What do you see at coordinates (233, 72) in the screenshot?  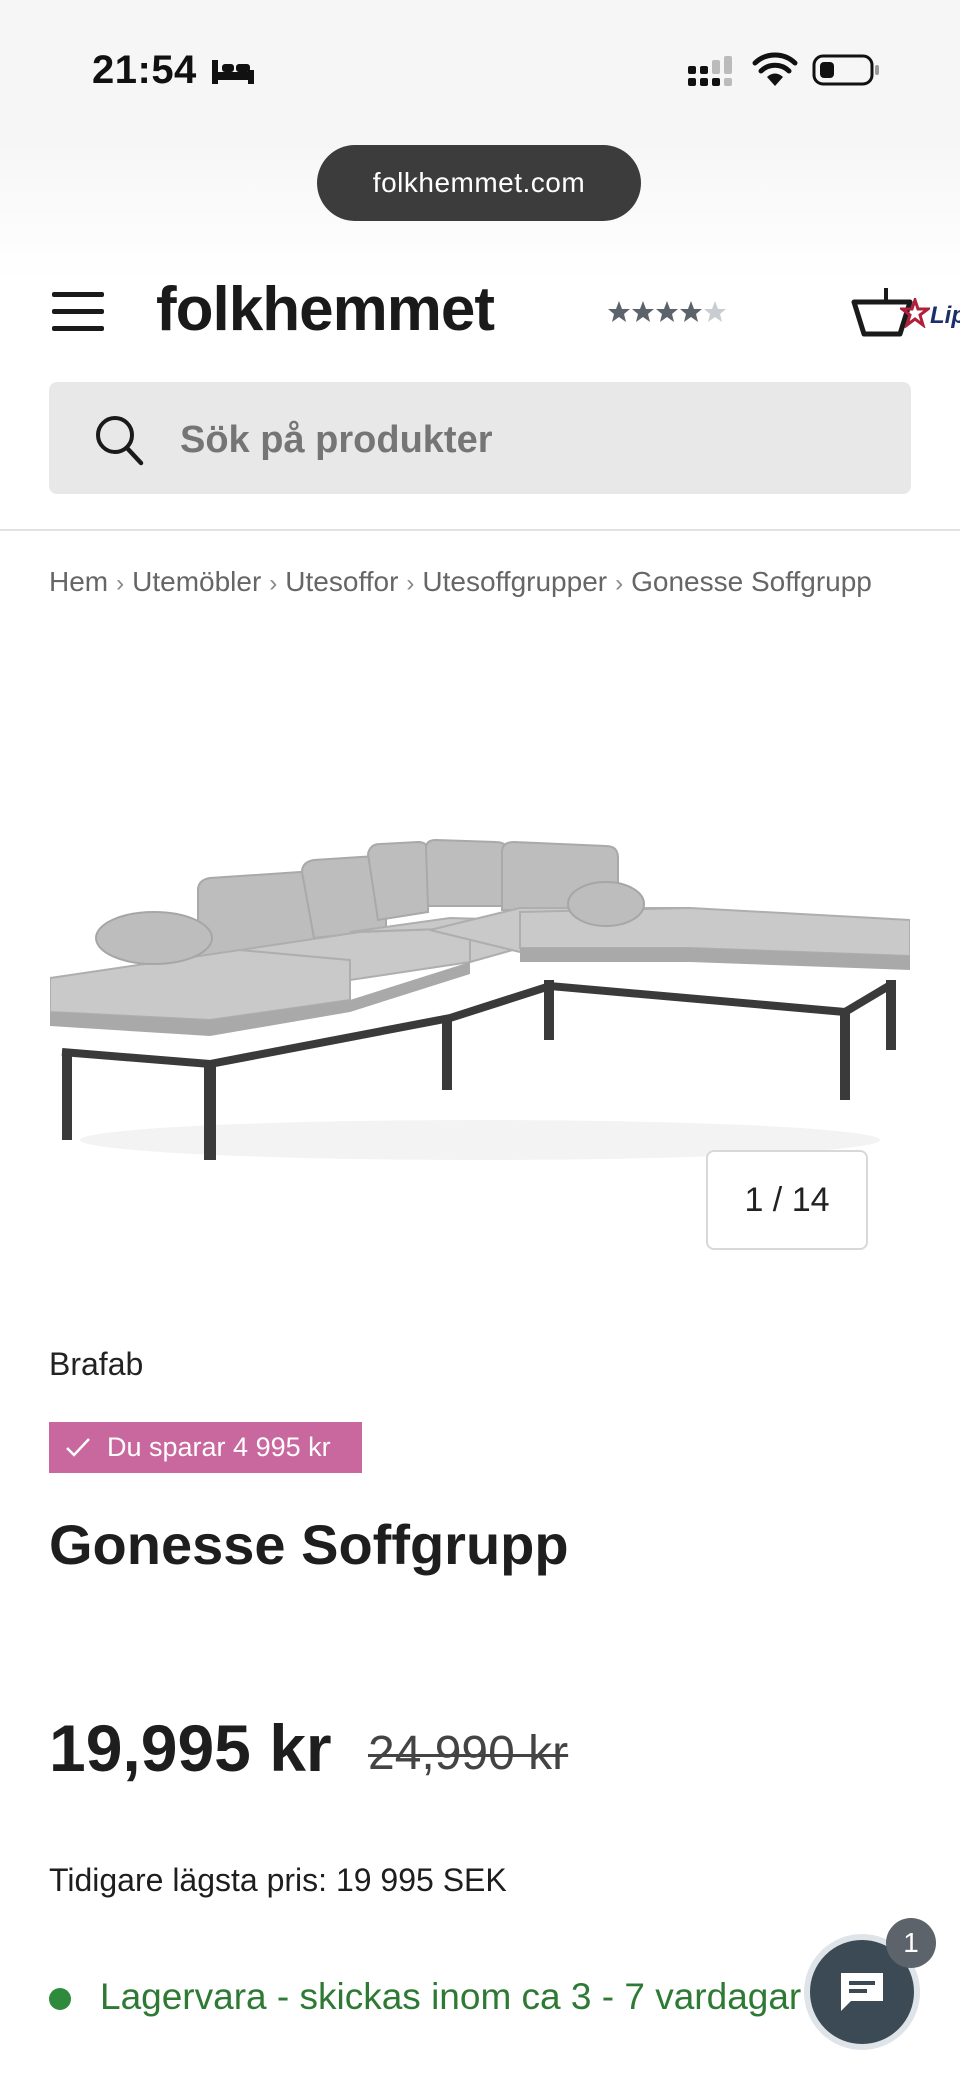 I see `sleep-bed-icon` at bounding box center [233, 72].